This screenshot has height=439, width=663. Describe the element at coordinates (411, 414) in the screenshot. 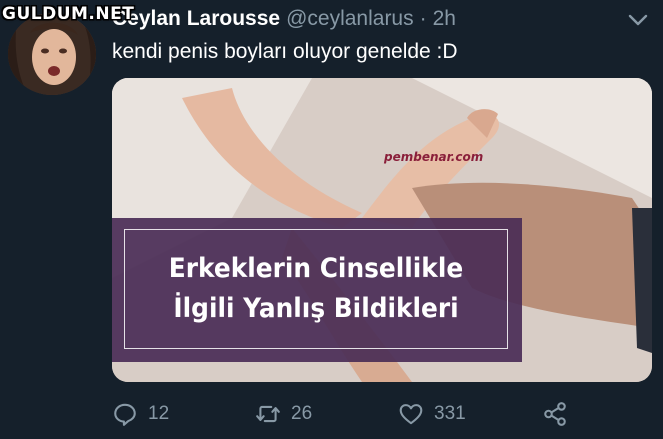

I see `like-icon` at that location.